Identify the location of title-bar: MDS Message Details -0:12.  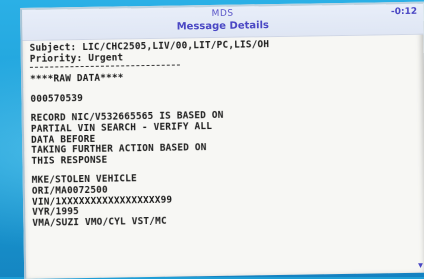
(223, 22).